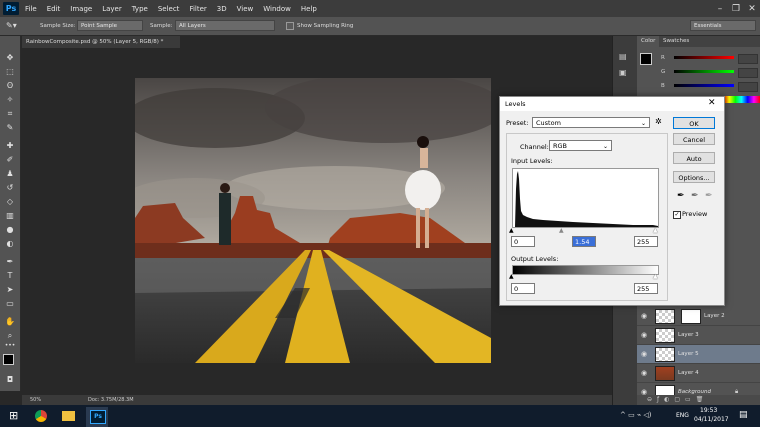 The image size is (760, 427). I want to click on menu-type: Type, so click(140, 9).